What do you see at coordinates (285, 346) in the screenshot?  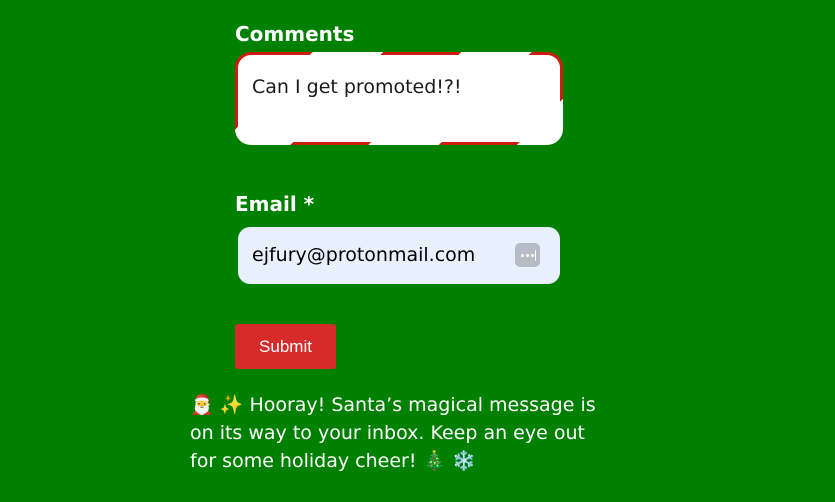 I see `submit-button: Submit` at bounding box center [285, 346].